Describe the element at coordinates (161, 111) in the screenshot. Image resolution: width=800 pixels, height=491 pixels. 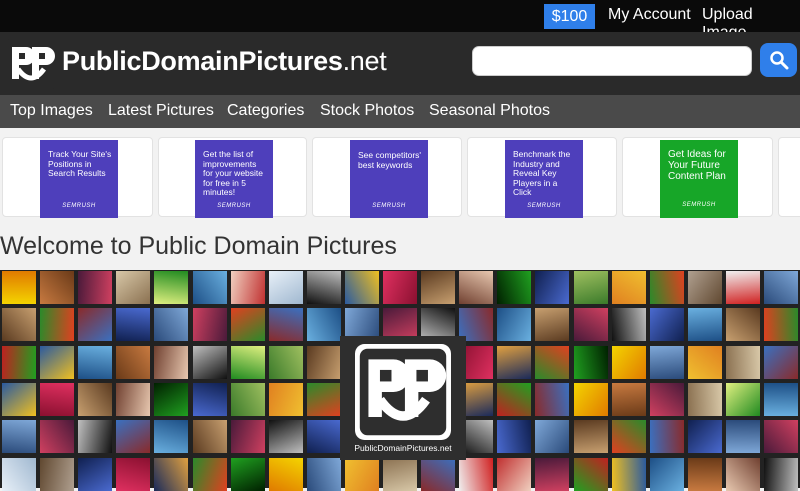
I see `nav-latest-pictures: Latest Pictures` at that location.